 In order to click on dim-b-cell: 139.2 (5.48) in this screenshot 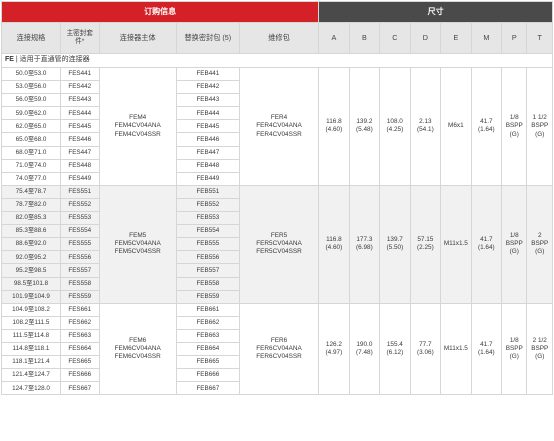, I will do `click(364, 126)`.